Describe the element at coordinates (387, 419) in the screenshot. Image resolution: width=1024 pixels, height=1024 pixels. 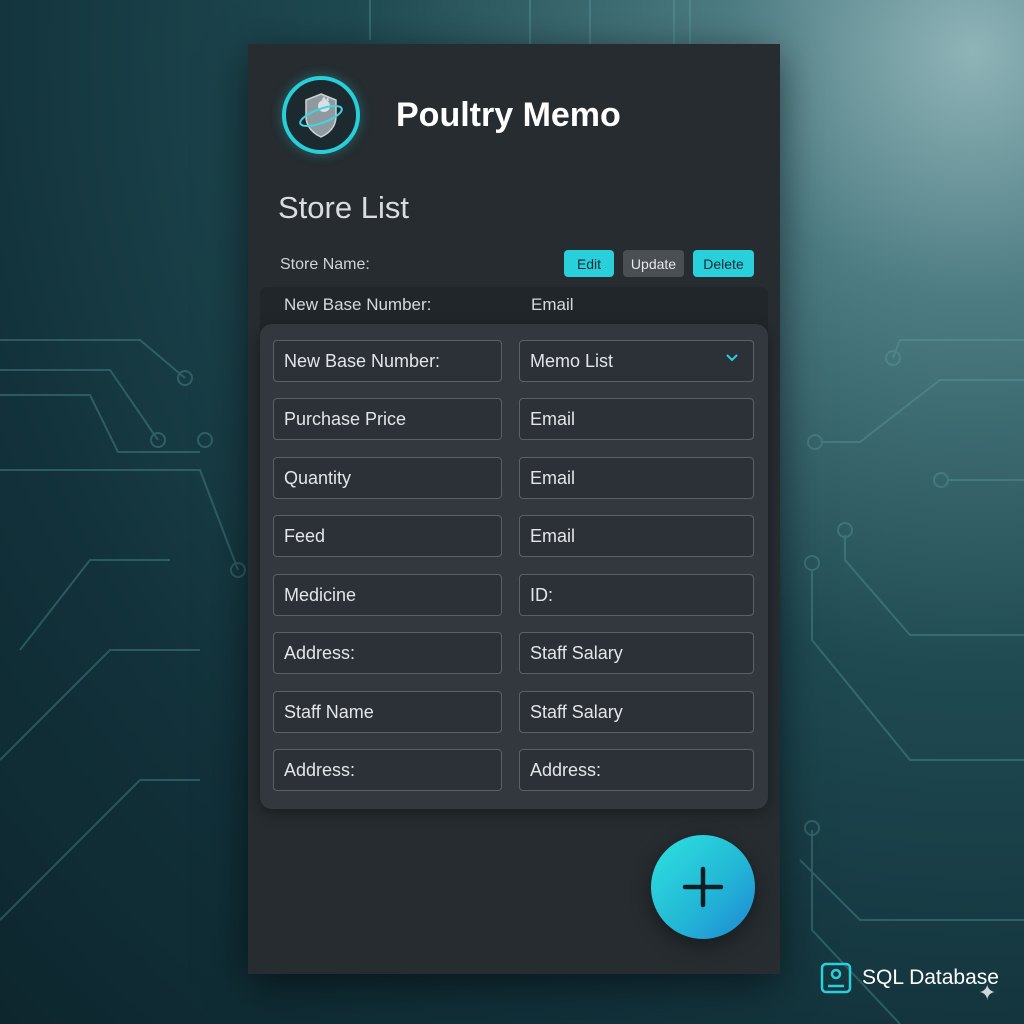
I see `purchase-price-field: Purchase Price` at that location.